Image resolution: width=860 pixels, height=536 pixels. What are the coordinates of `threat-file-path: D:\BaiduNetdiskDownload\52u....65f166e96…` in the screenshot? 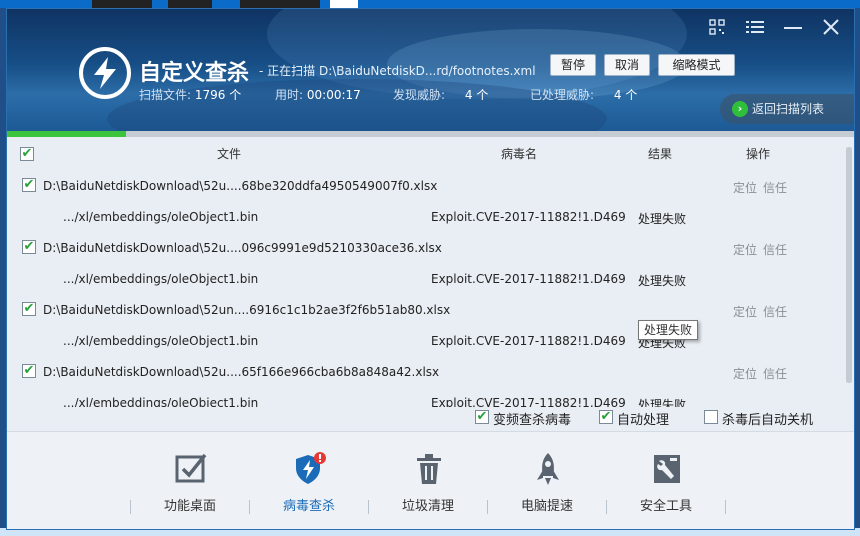 It's located at (241, 372).